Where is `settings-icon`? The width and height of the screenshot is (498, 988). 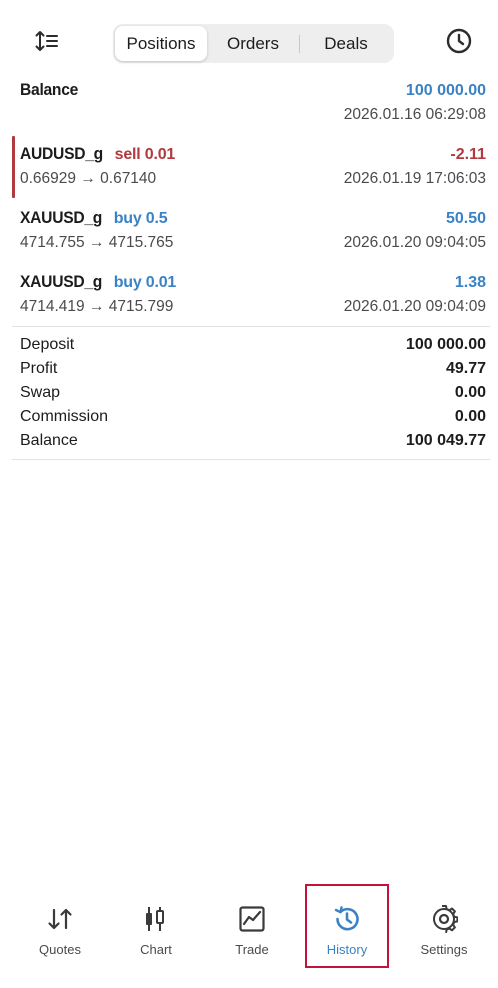 settings-icon is located at coordinates (444, 919).